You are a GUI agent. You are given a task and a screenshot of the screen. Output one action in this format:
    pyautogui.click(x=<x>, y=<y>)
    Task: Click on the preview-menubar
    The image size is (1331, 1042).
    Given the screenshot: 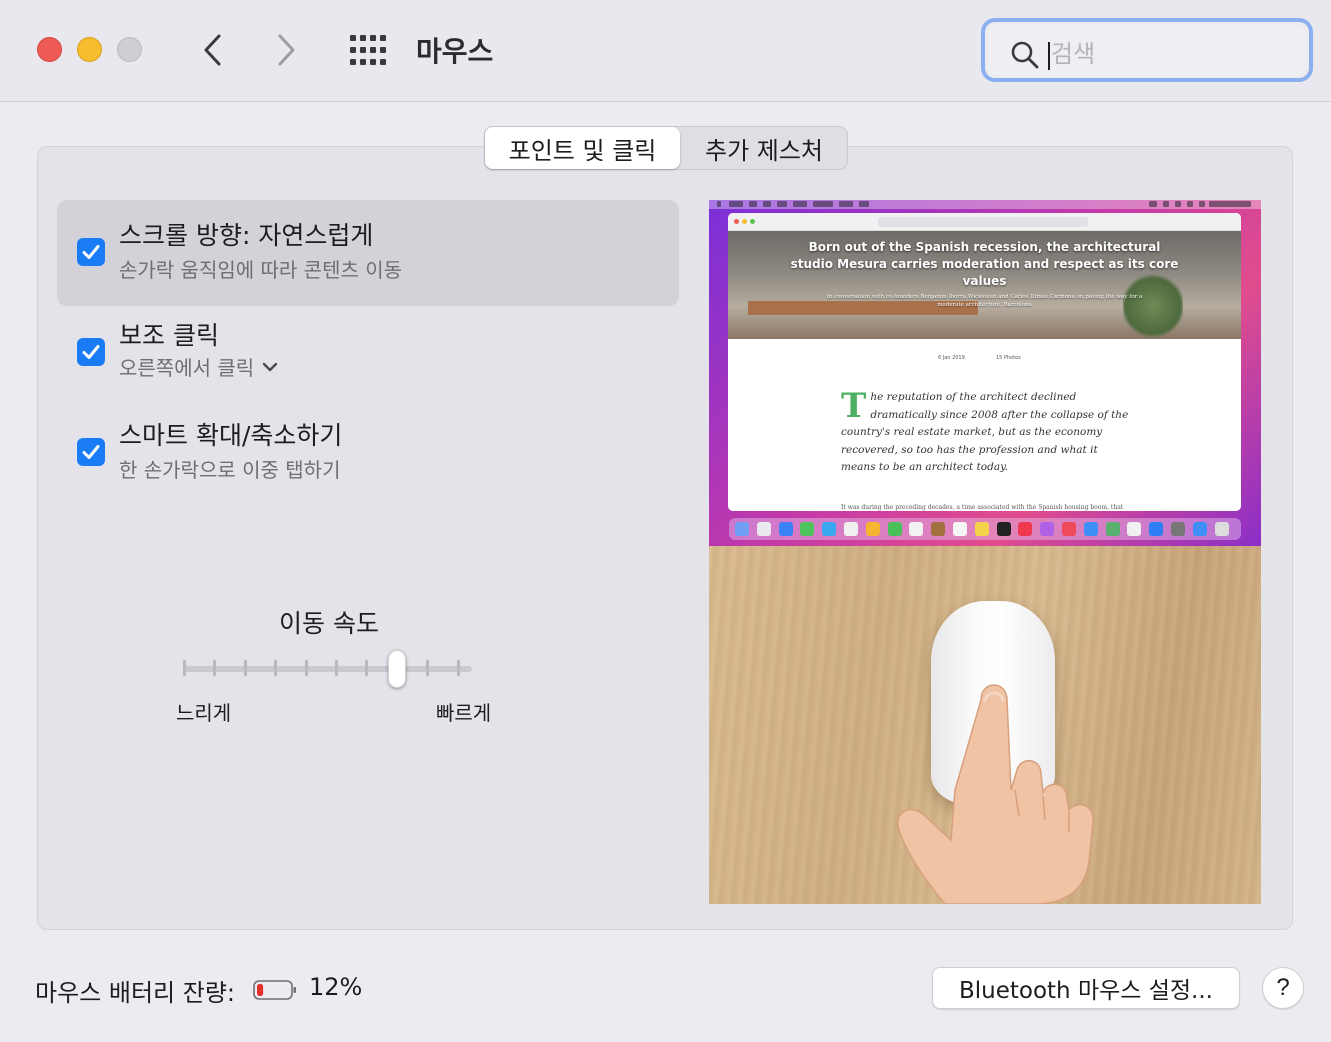 What is the action you would take?
    pyautogui.click(x=985, y=204)
    